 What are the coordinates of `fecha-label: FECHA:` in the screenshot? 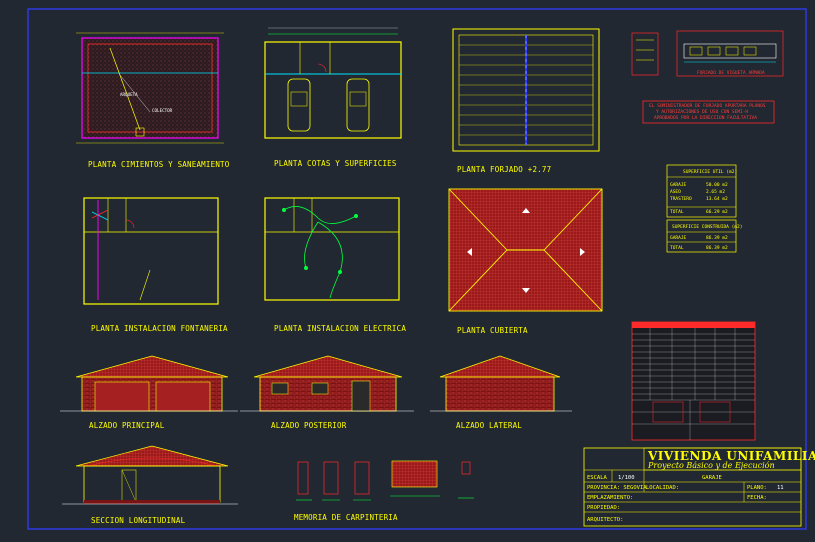 It's located at (757, 498).